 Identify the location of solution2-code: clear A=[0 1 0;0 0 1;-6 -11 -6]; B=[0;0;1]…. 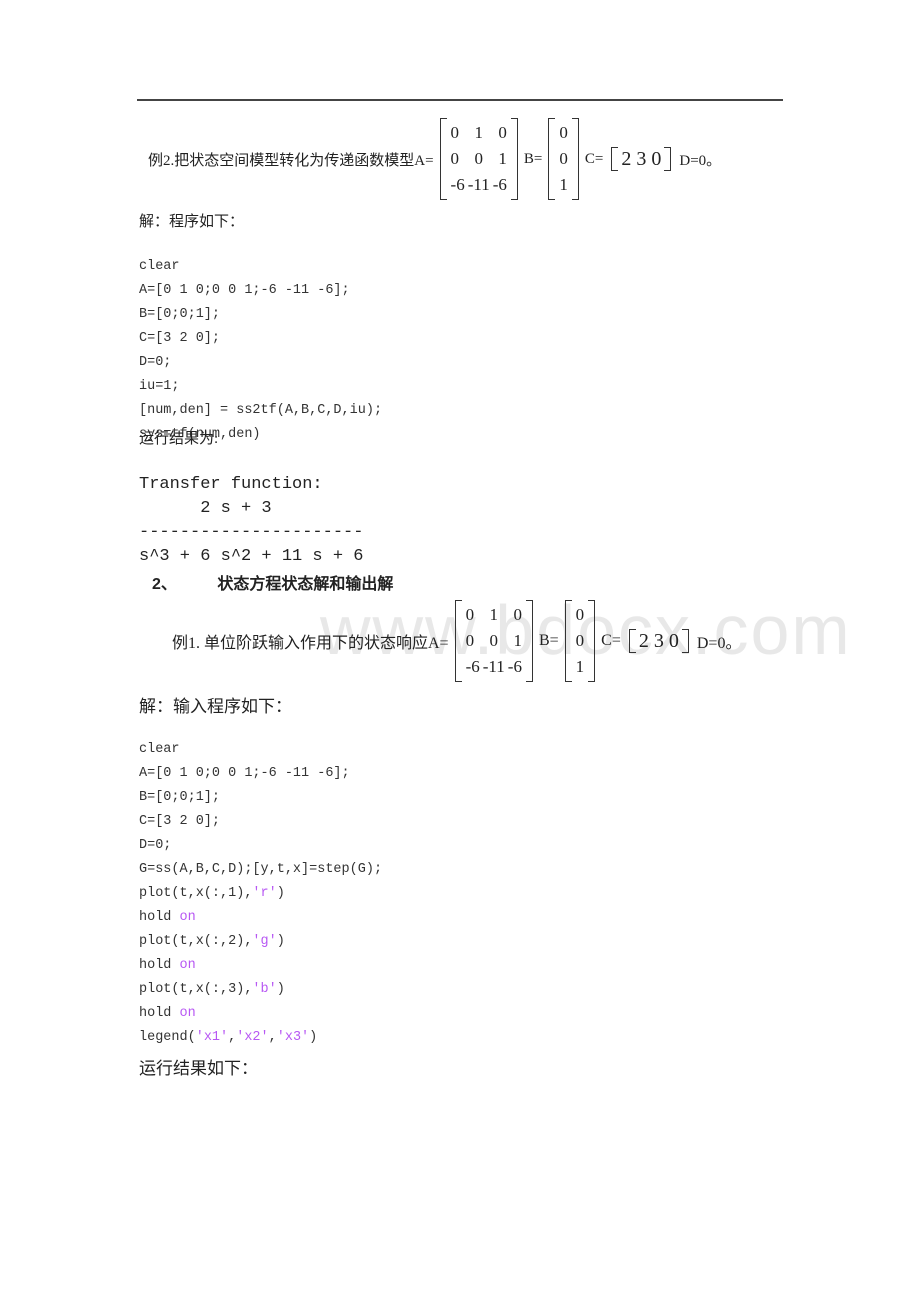
(260, 894).